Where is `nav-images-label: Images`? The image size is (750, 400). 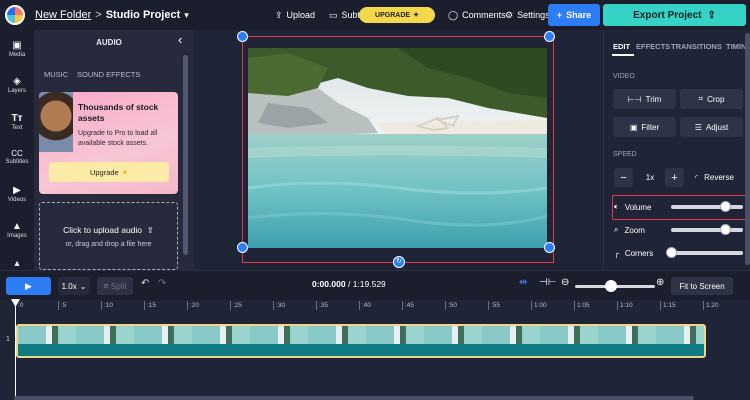 nav-images-label: Images is located at coordinates (17, 236).